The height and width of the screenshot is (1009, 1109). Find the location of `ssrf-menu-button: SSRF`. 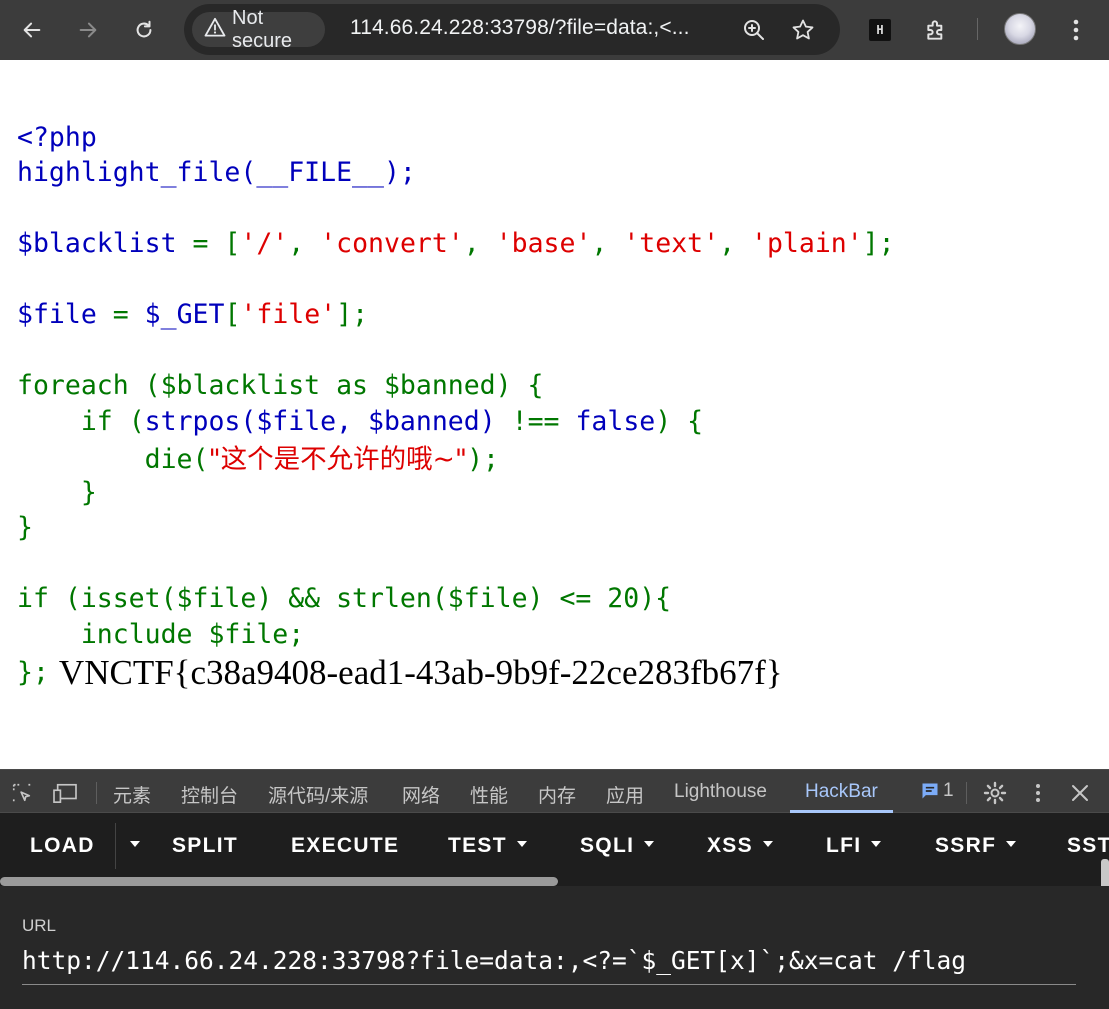

ssrf-menu-button: SSRF is located at coordinates (976, 846).